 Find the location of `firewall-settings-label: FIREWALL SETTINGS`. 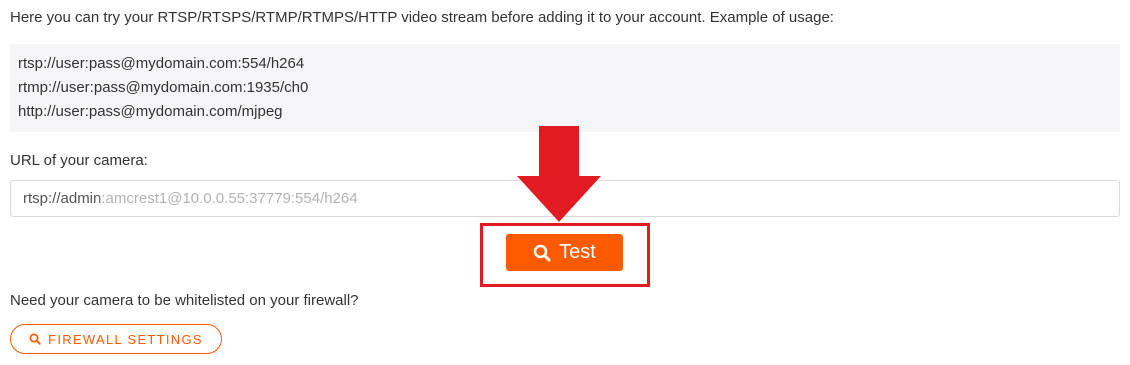

firewall-settings-label: FIREWALL SETTINGS is located at coordinates (125, 339).